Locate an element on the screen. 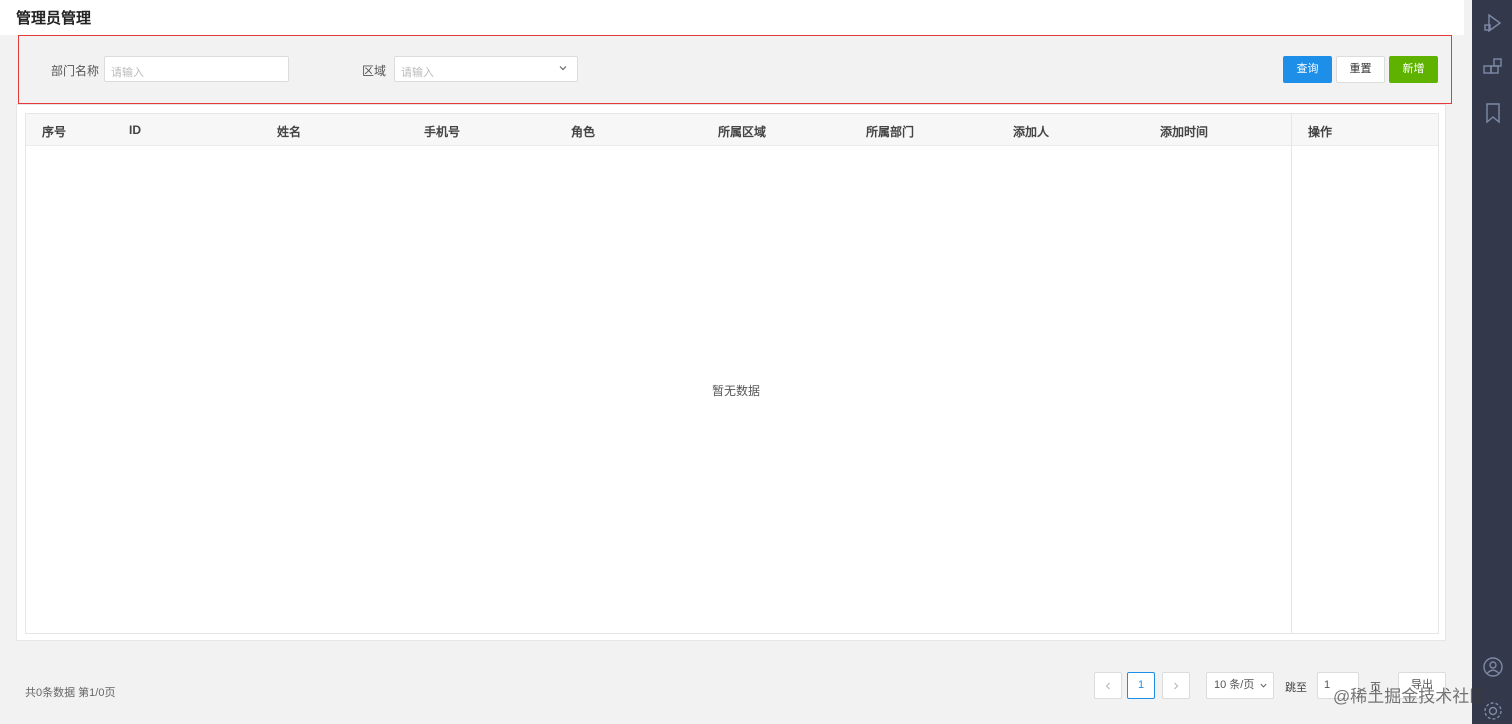  region-label: 区域 is located at coordinates (374, 71).